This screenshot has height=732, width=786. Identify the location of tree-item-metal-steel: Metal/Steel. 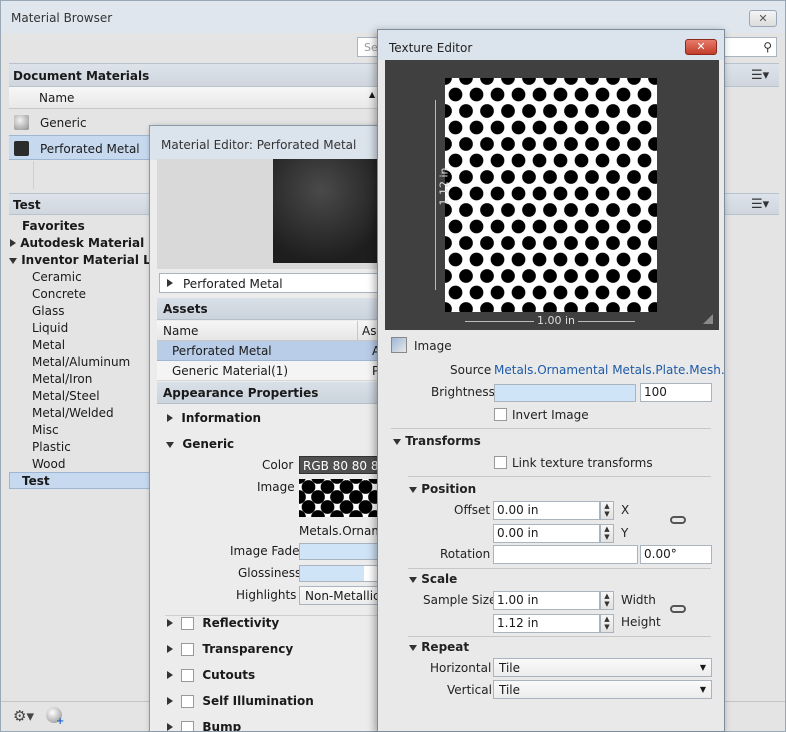
(66, 396).